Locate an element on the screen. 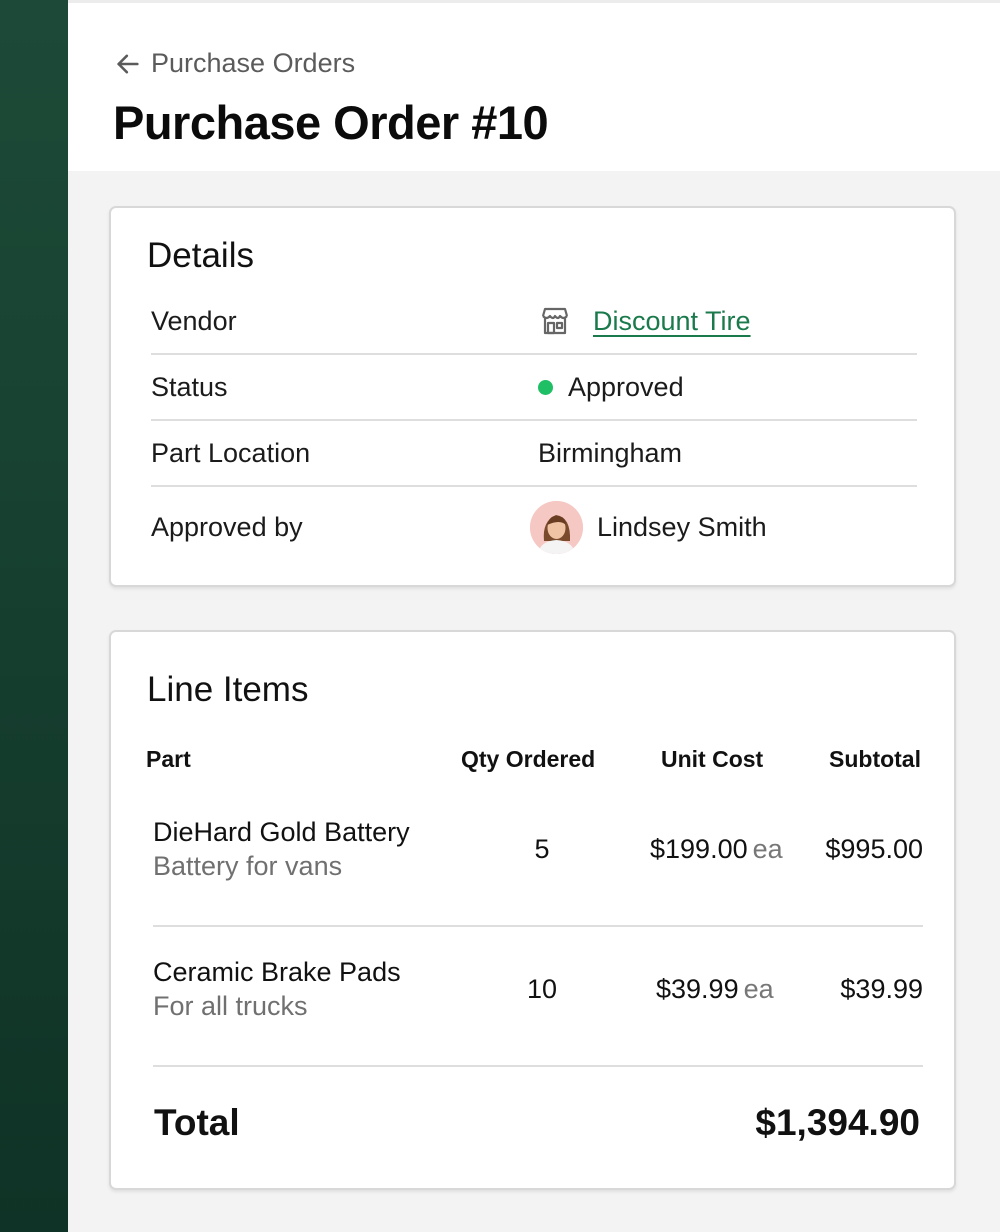 Image resolution: width=1000 pixels, height=1232 pixels. approver-name: Lindsey Smith is located at coordinates (682, 526).